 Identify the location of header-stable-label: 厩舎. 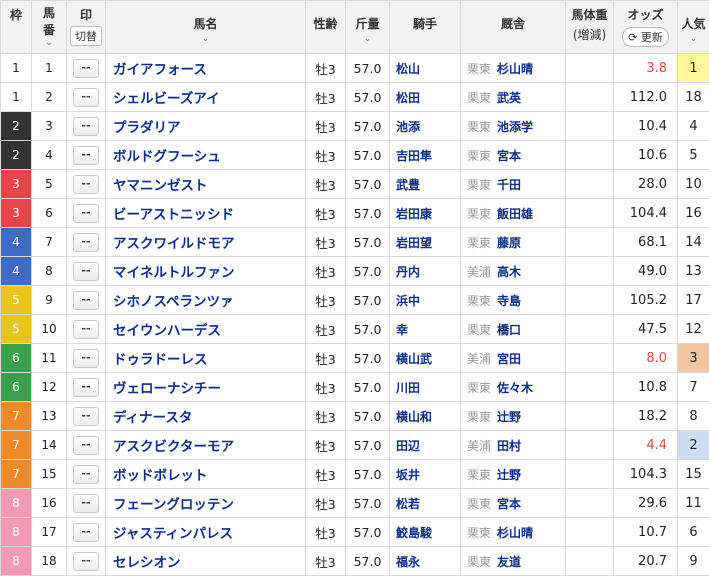
(513, 23).